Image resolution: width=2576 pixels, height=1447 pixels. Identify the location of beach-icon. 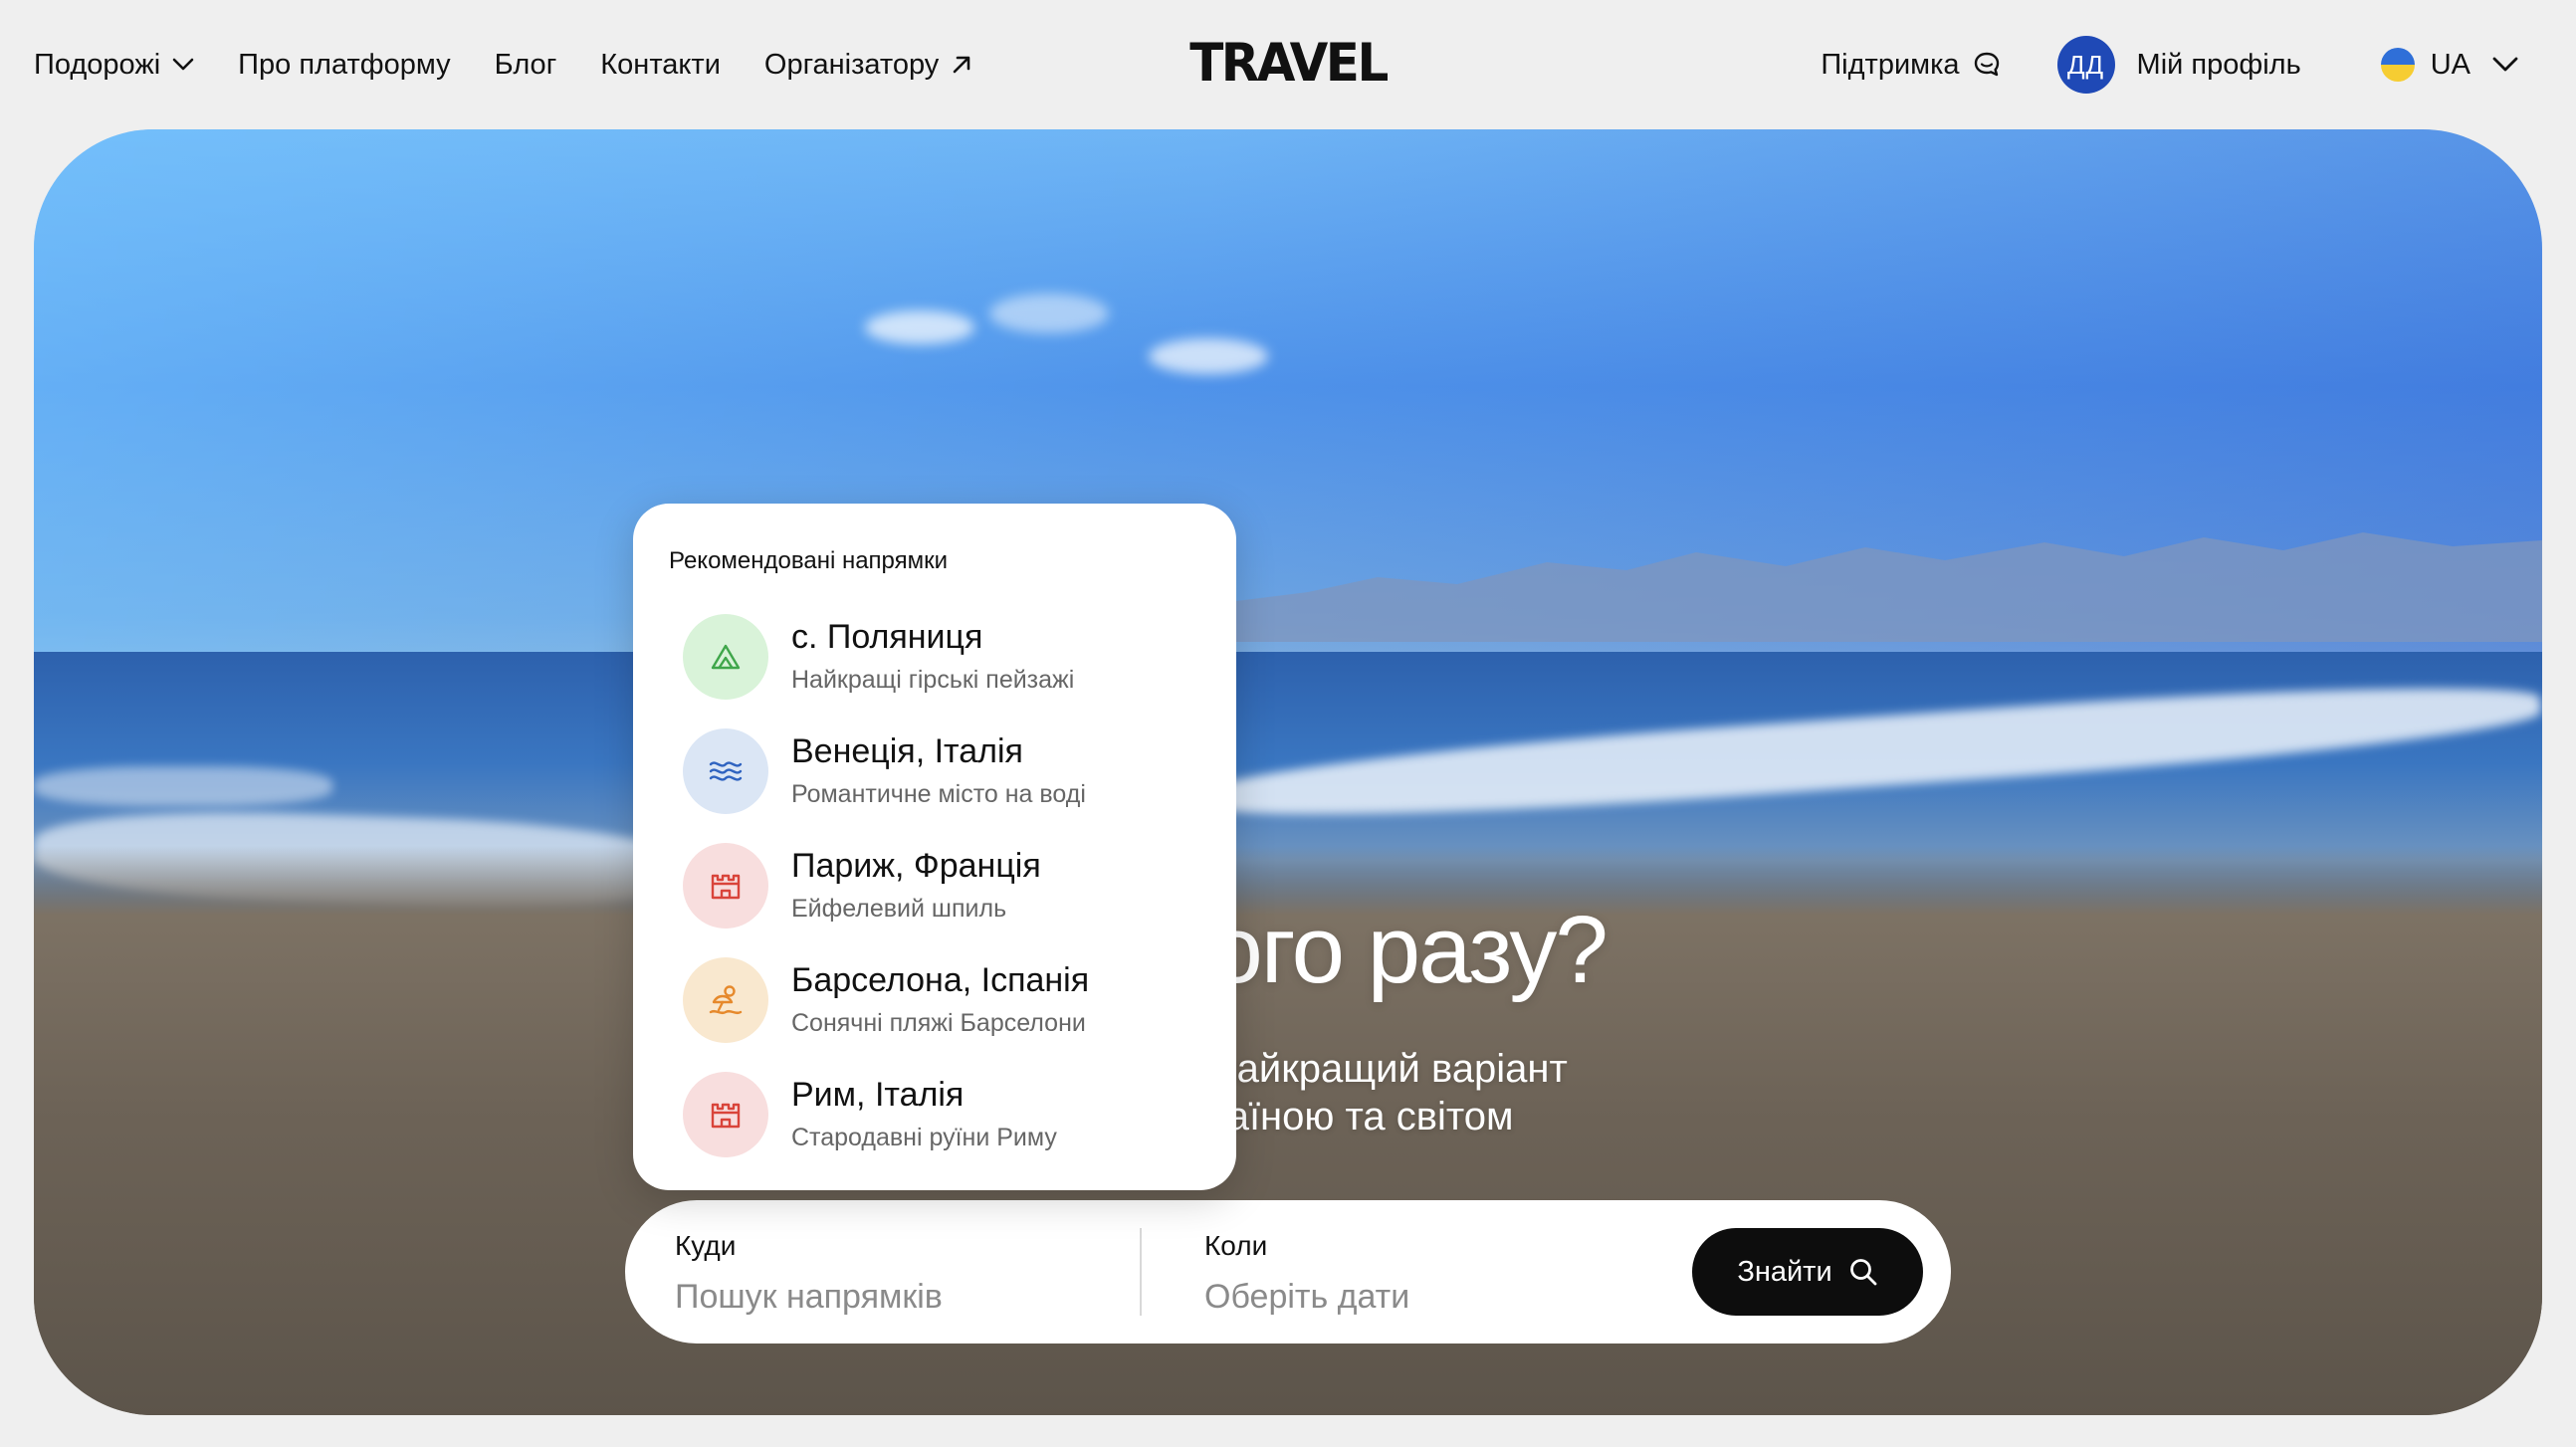
(725, 1000).